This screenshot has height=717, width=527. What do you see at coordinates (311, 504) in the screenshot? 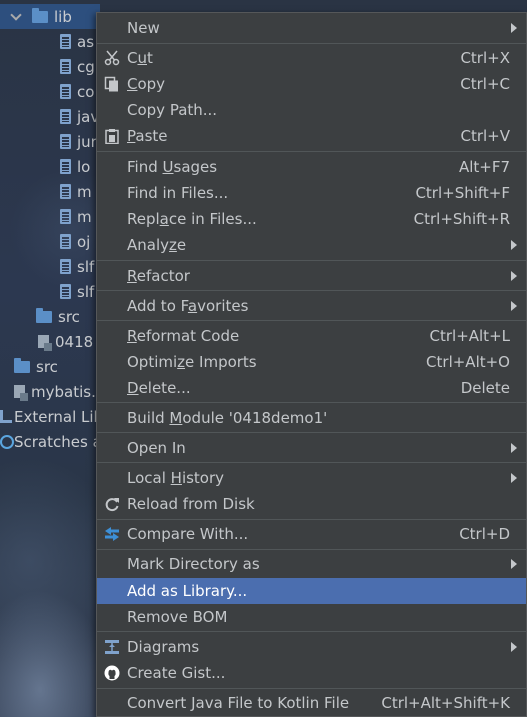
I see `menu-item-reload-from-disk: Reload from Disk` at bounding box center [311, 504].